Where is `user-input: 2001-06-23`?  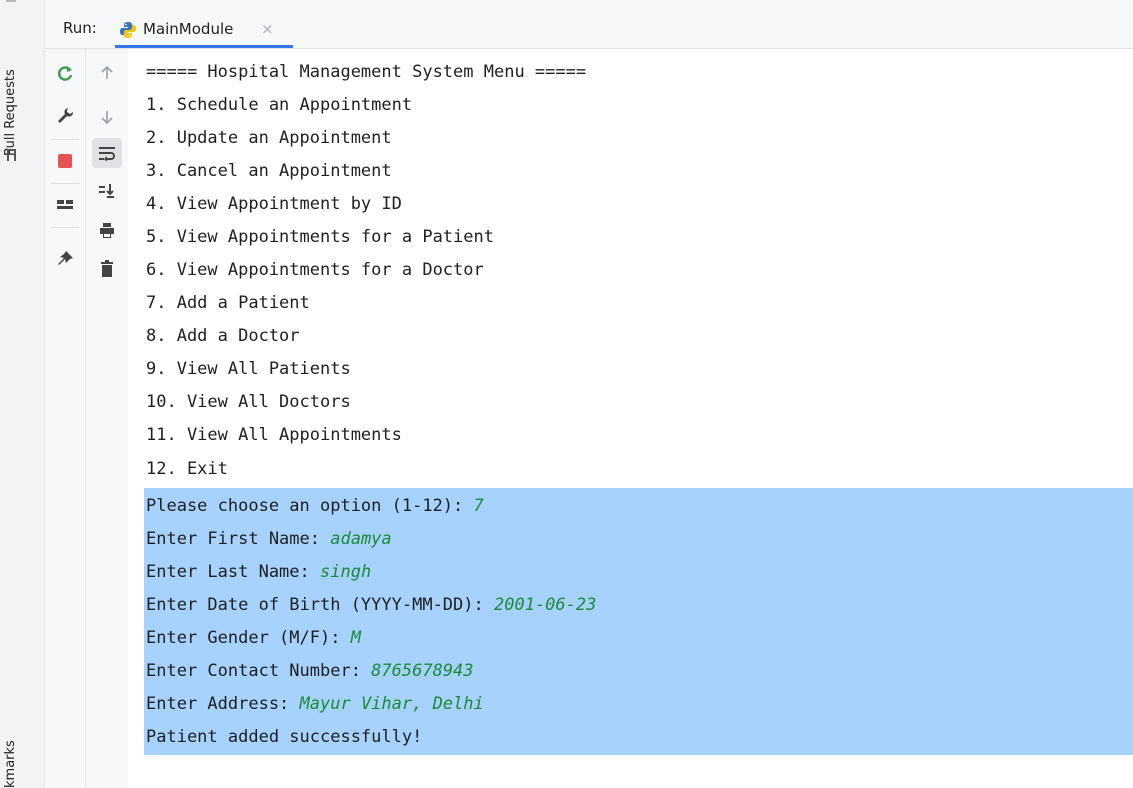 user-input: 2001-06-23 is located at coordinates (545, 605).